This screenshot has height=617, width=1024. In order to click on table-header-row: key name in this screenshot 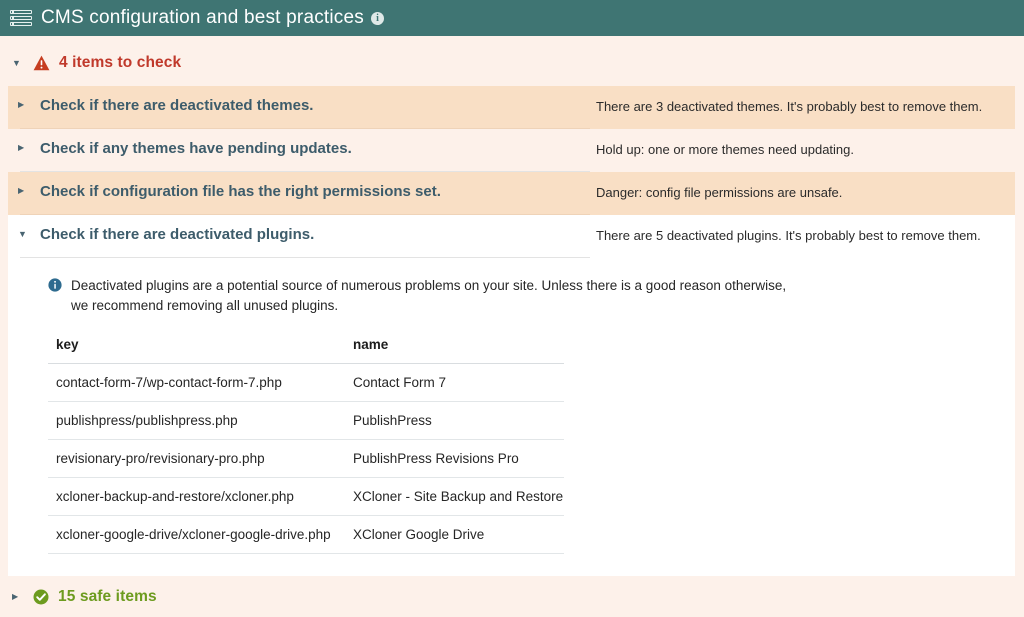, I will do `click(306, 351)`.